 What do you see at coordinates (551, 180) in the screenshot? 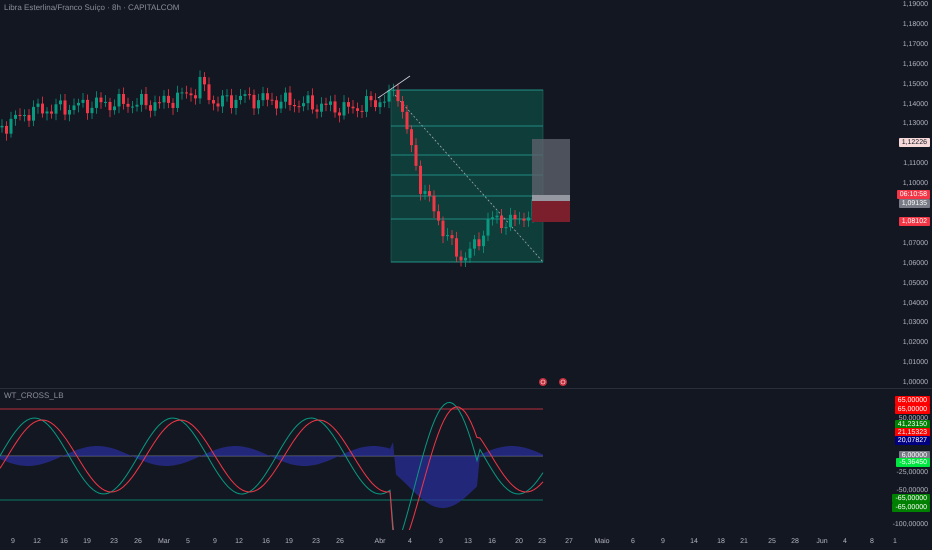
I see `short-position-drawing` at bounding box center [551, 180].